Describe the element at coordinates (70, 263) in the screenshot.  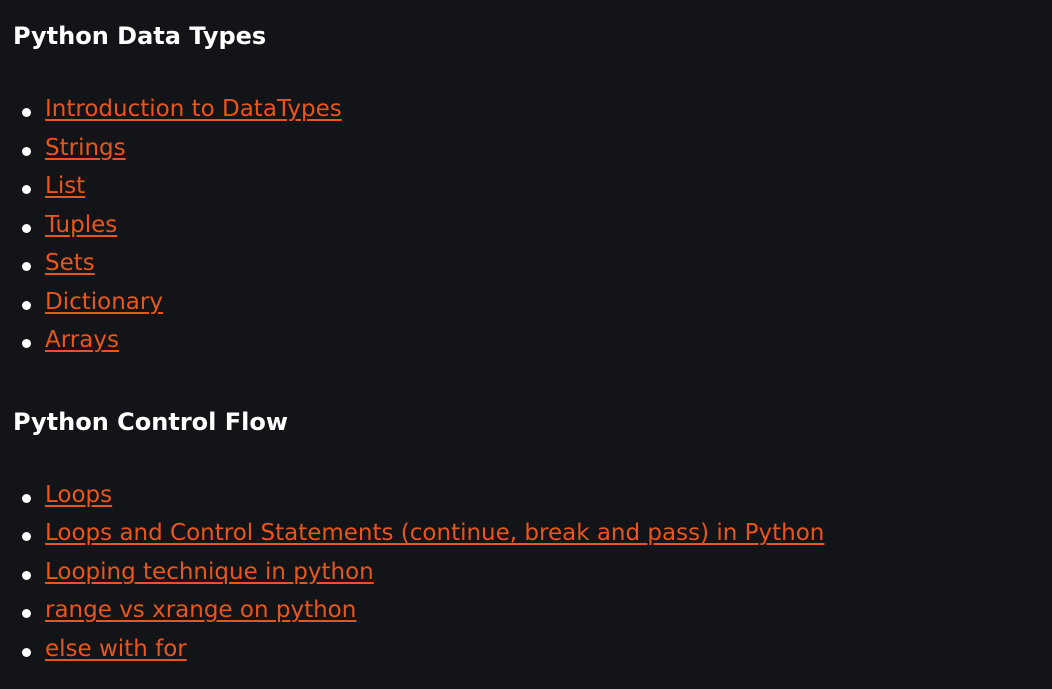
I see `link-sets: Sets` at that location.